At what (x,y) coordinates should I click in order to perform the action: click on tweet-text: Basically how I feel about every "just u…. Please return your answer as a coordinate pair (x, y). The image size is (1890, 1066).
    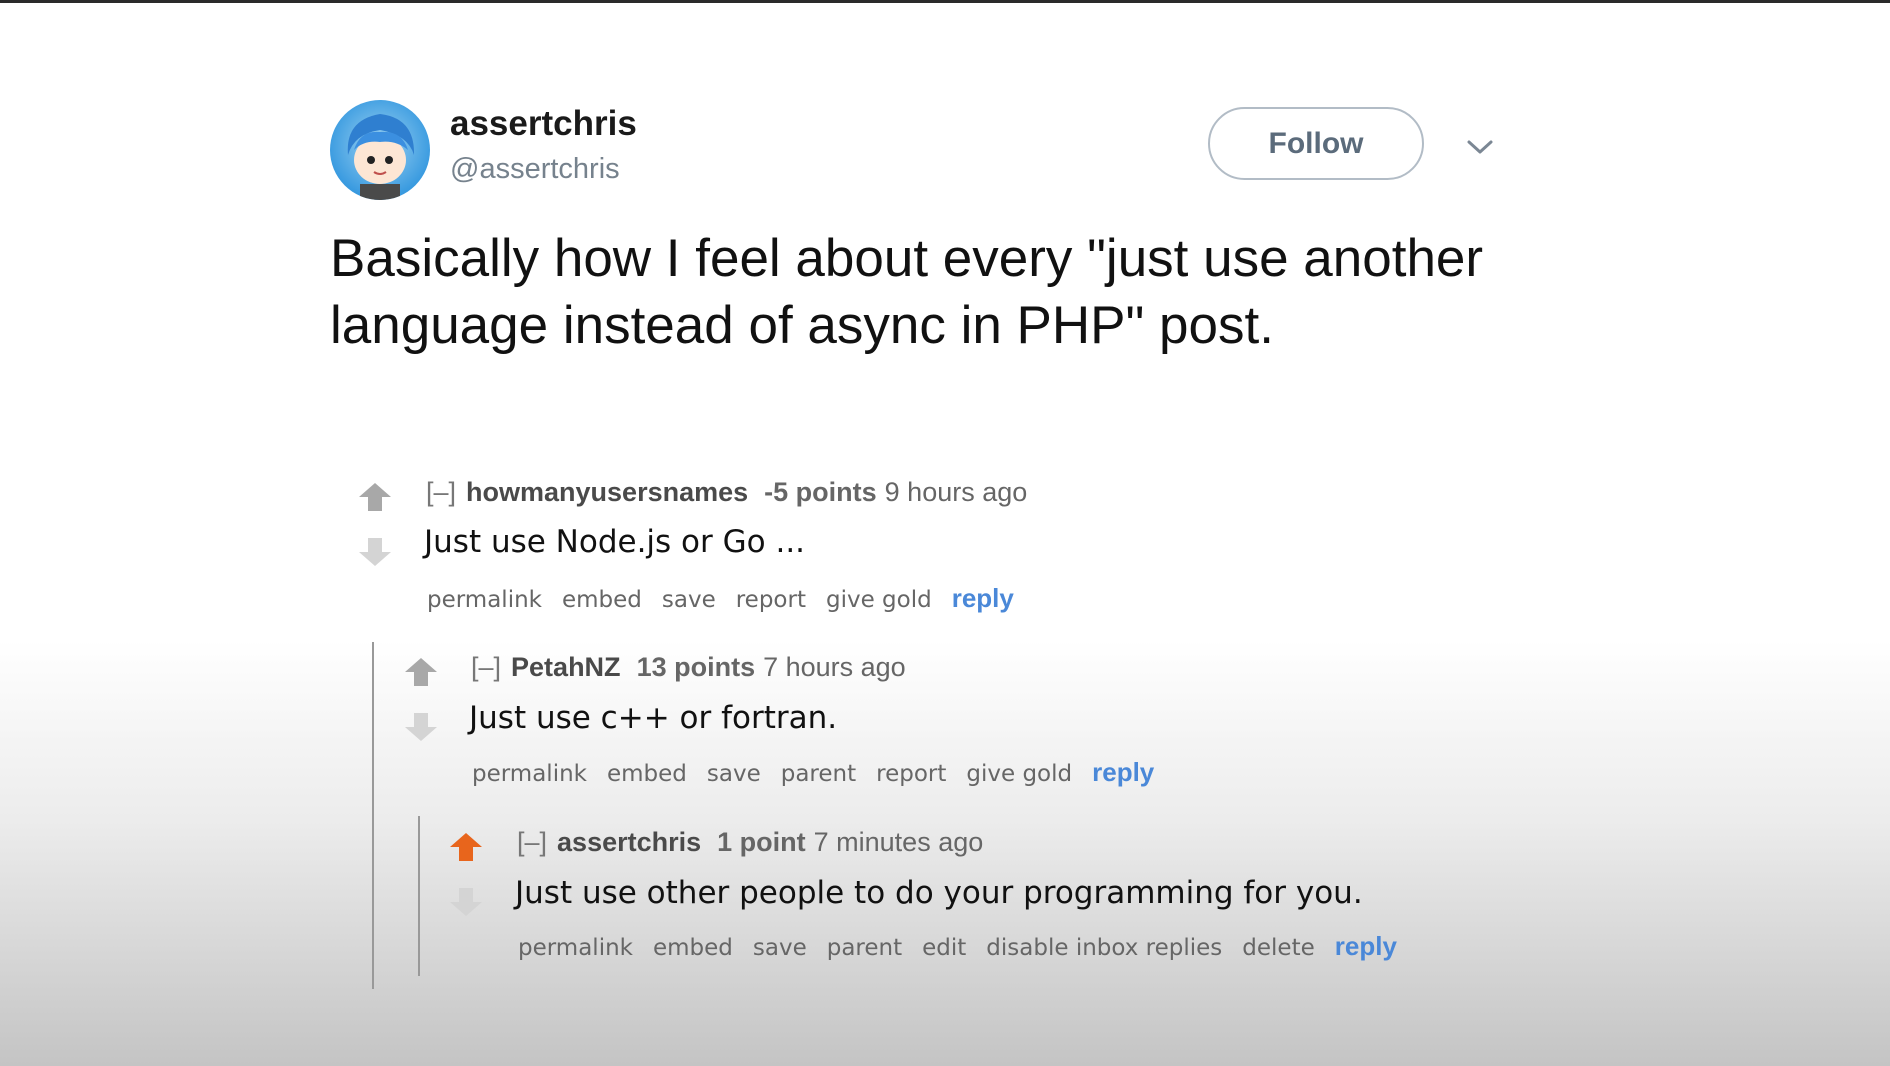
    Looking at the image, I should click on (907, 292).